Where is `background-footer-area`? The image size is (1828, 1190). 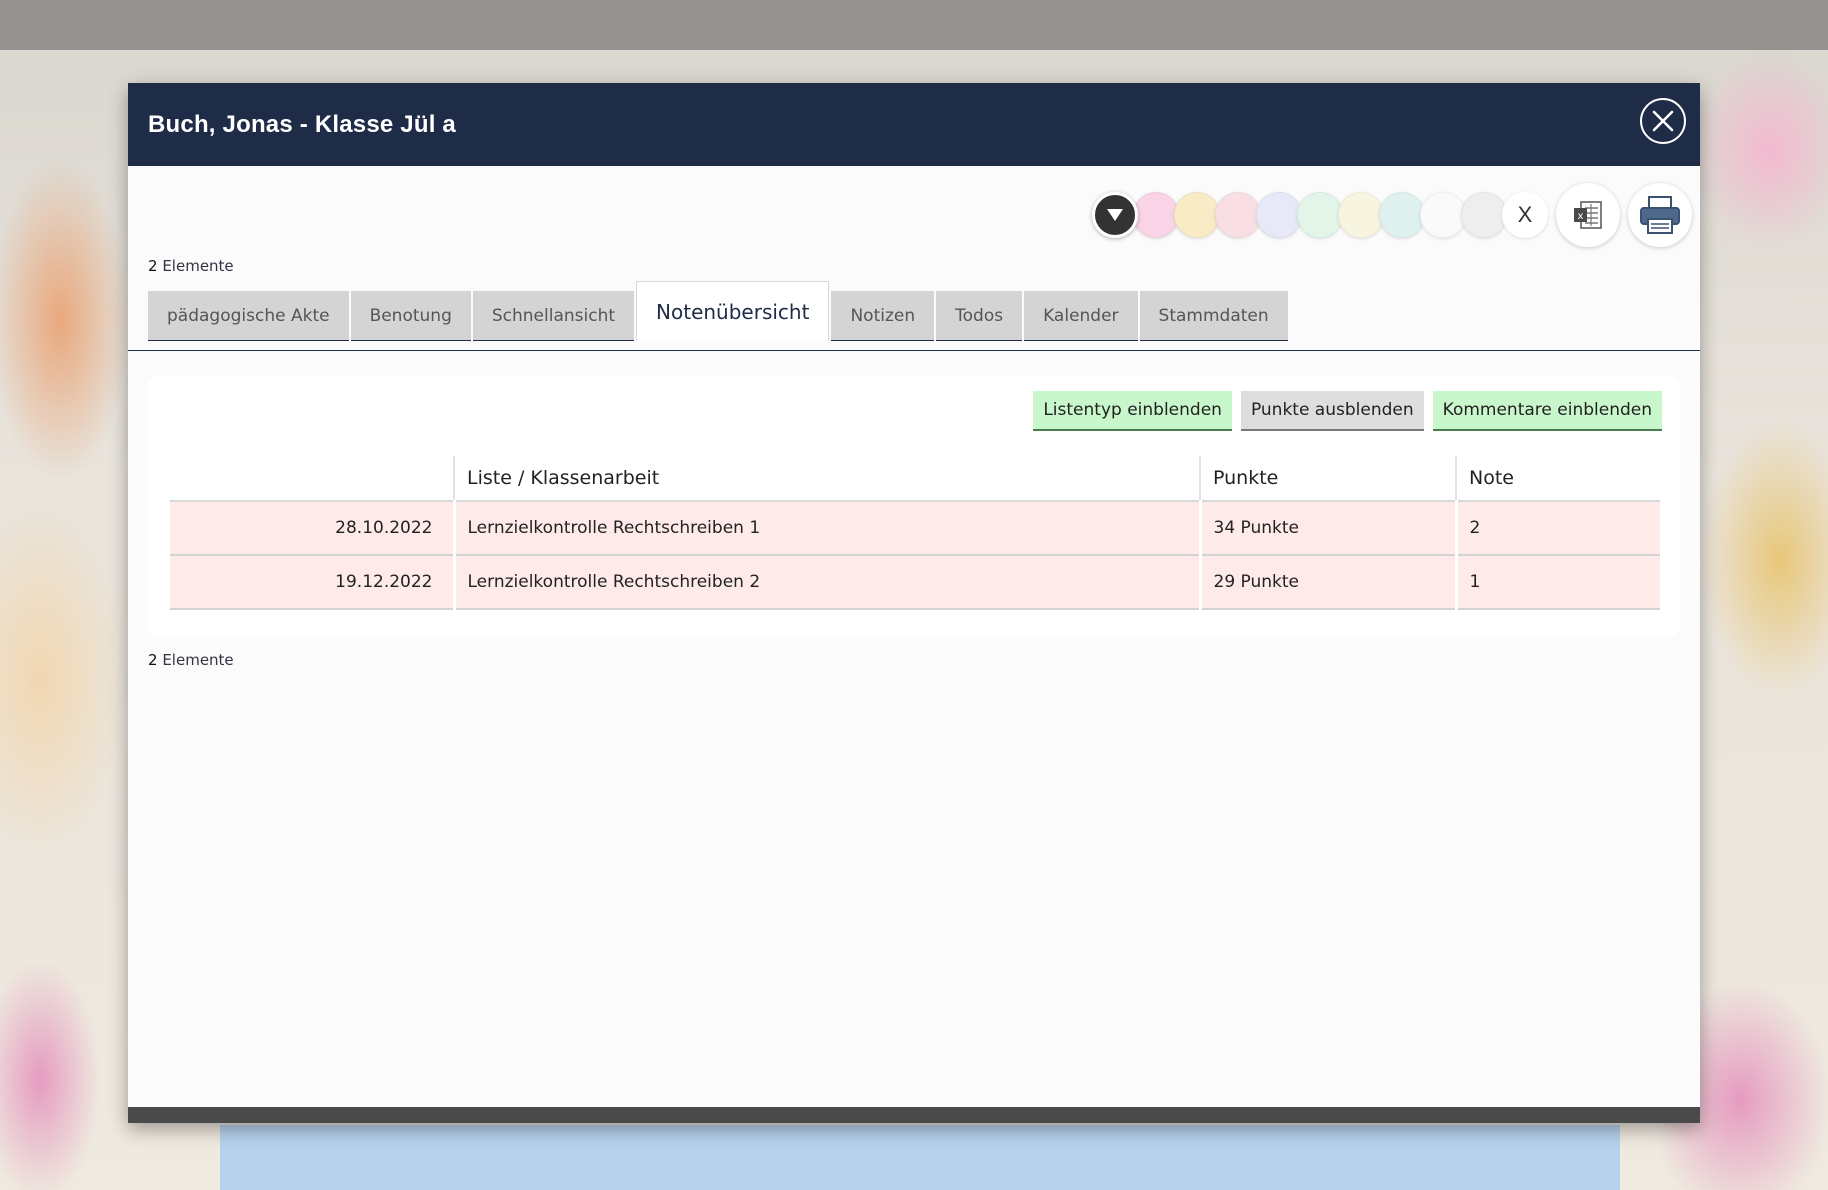 background-footer-area is located at coordinates (920, 1157).